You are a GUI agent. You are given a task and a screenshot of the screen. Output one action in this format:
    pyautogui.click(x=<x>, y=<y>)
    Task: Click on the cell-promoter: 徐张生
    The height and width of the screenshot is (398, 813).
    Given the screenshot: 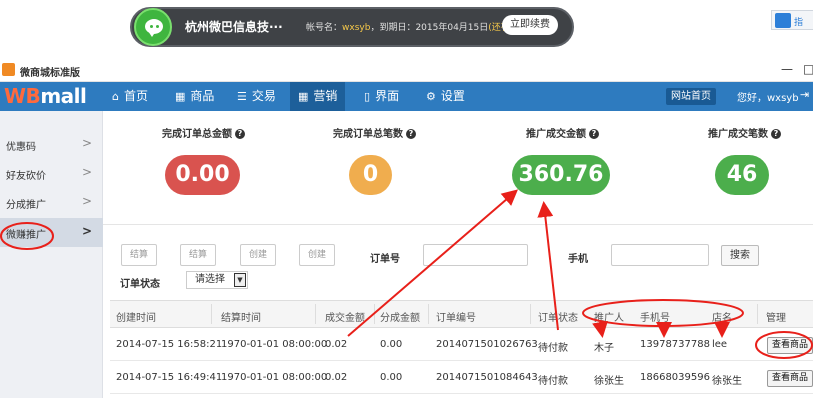 What is the action you would take?
    pyautogui.click(x=609, y=381)
    